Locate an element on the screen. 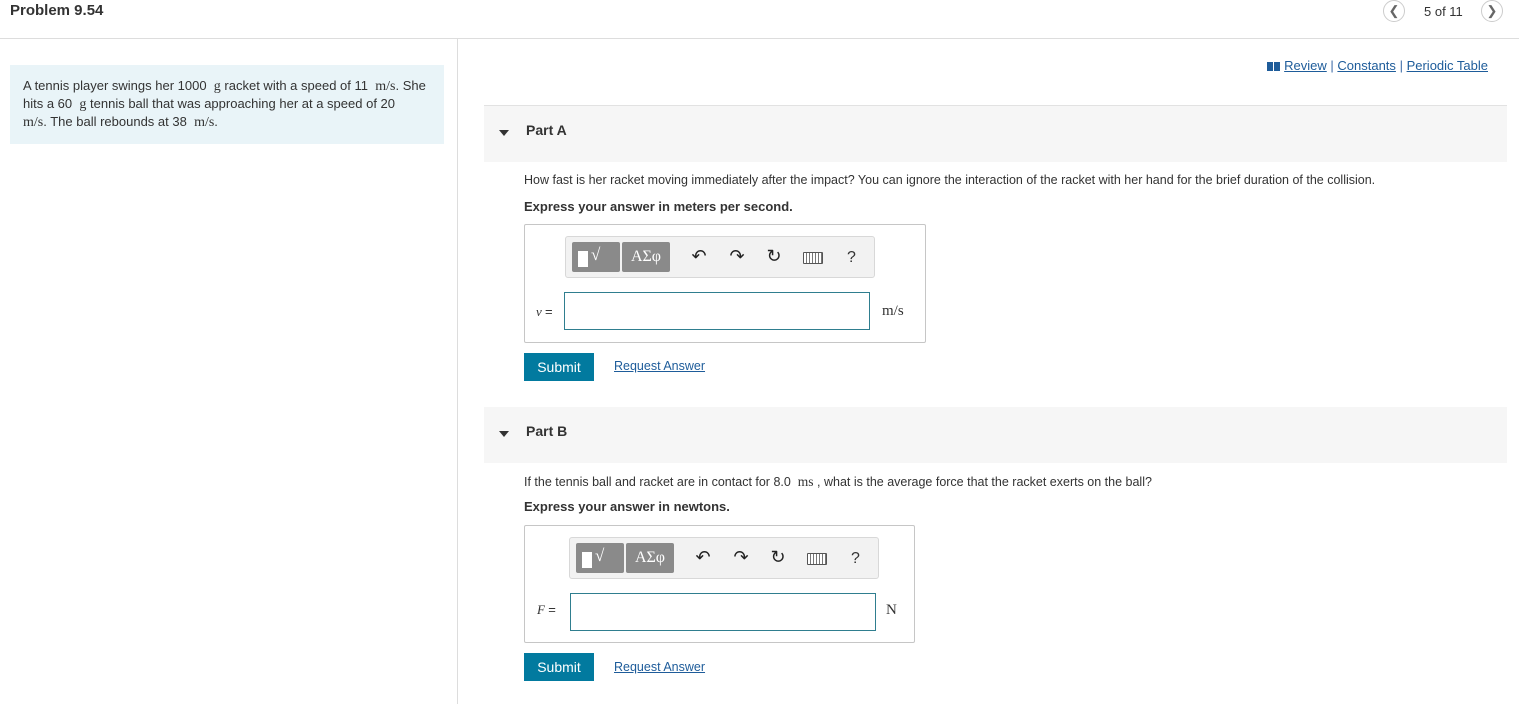  problem-text: . is located at coordinates (216, 121).